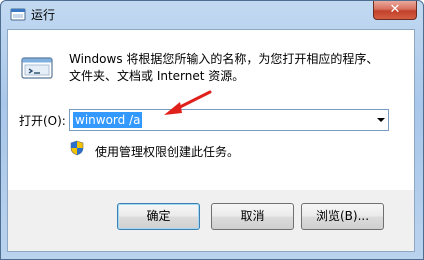 The width and height of the screenshot is (424, 260). What do you see at coordinates (77, 148) in the screenshot?
I see `uac-shield-icon` at bounding box center [77, 148].